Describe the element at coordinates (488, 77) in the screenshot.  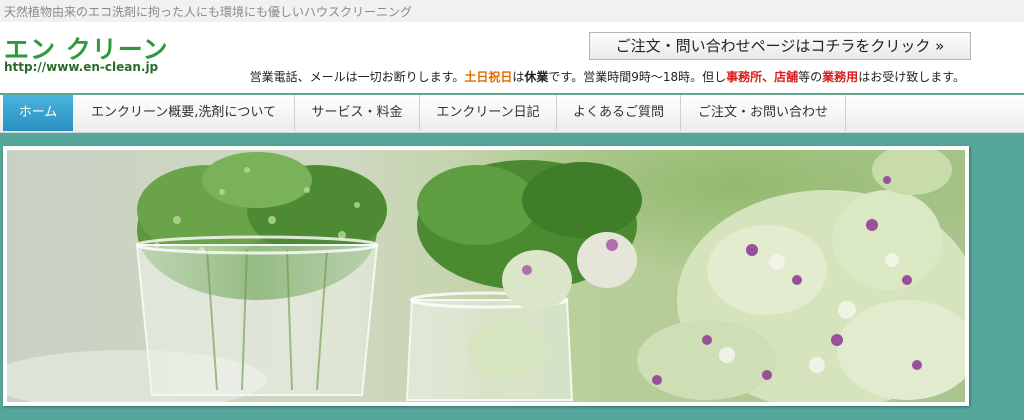
I see `notice-holidays: 土日祝日` at that location.